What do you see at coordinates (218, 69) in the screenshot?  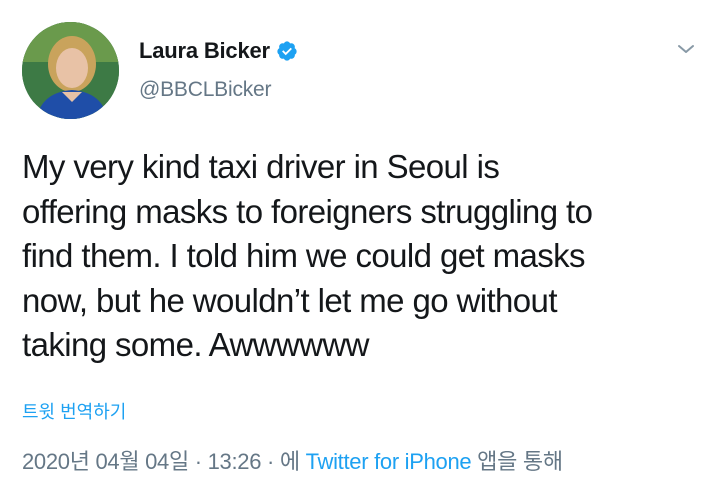 I see `user-info: Laura Bicker @BBCLBicker` at bounding box center [218, 69].